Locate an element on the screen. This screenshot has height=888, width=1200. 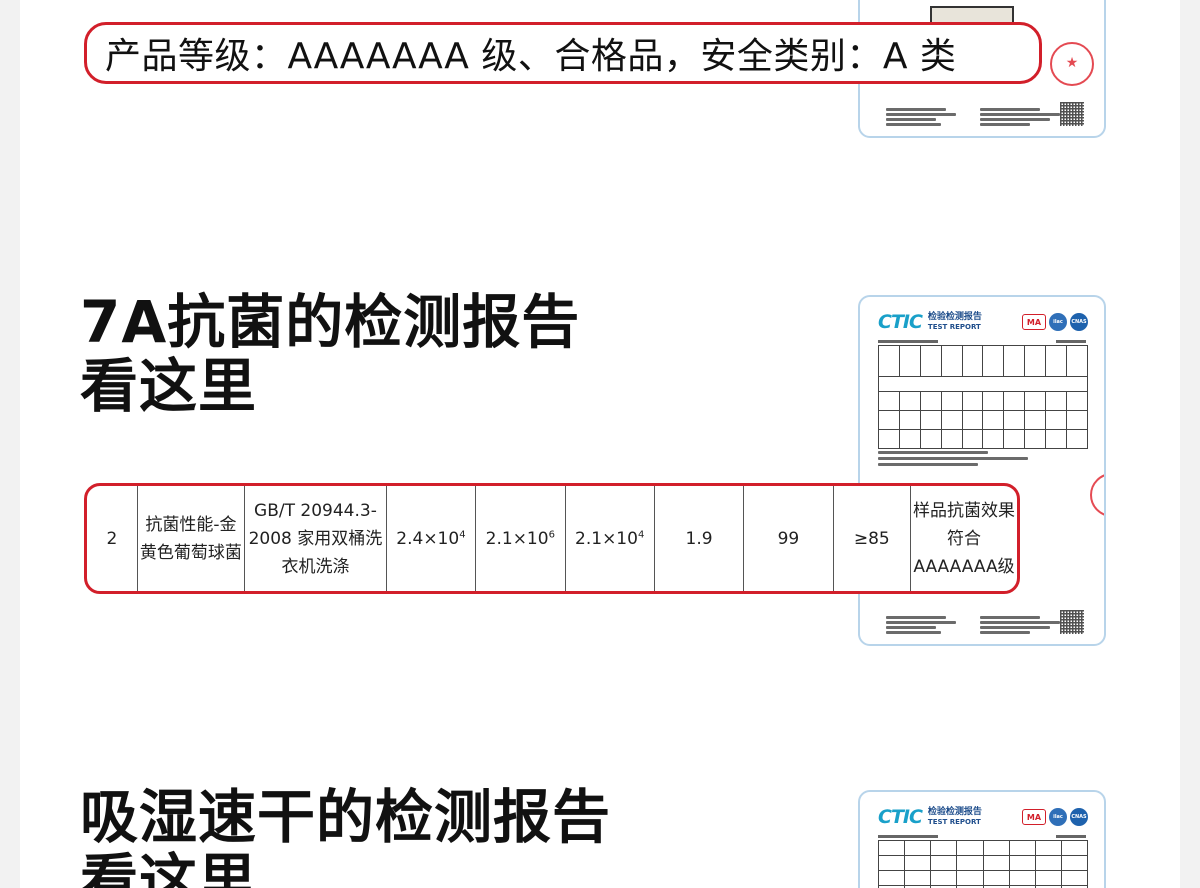
report-card-moisture: CTIC 检验检测报告 TEST REPORT MA ilac CNAS is located at coordinates (982, 839).